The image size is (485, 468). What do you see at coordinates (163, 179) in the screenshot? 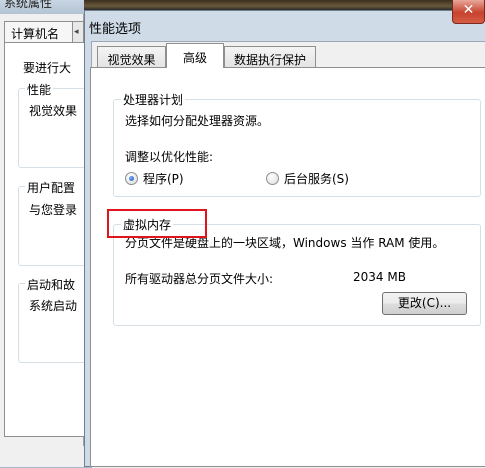
I see `programs-radio-label: 程序(P)` at bounding box center [163, 179].